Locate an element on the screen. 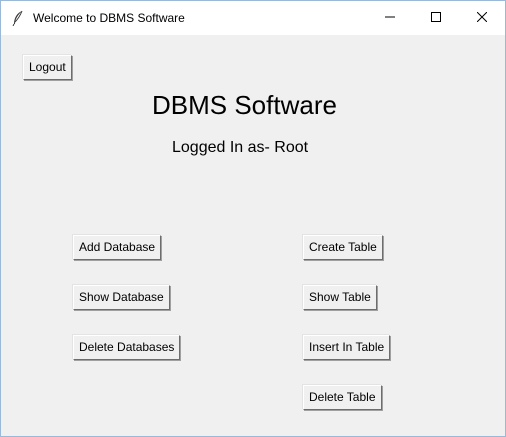 The image size is (506, 437). show-table-button: Show Table is located at coordinates (340, 297).